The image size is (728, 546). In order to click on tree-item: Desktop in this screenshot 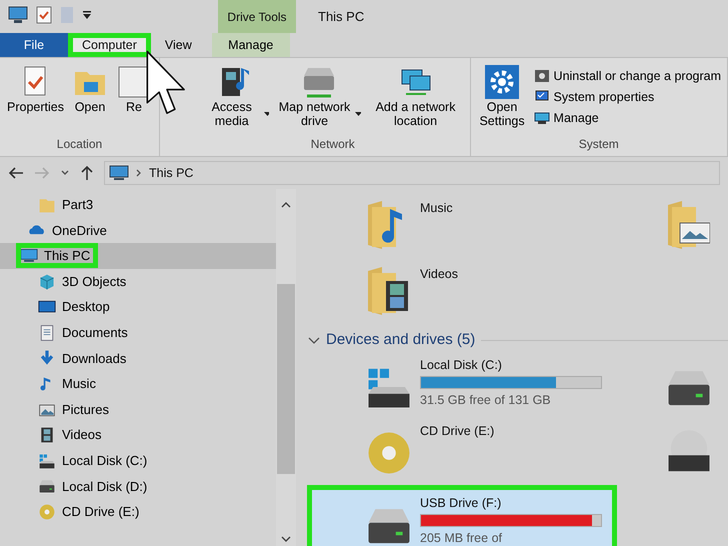, I will do `click(138, 307)`.